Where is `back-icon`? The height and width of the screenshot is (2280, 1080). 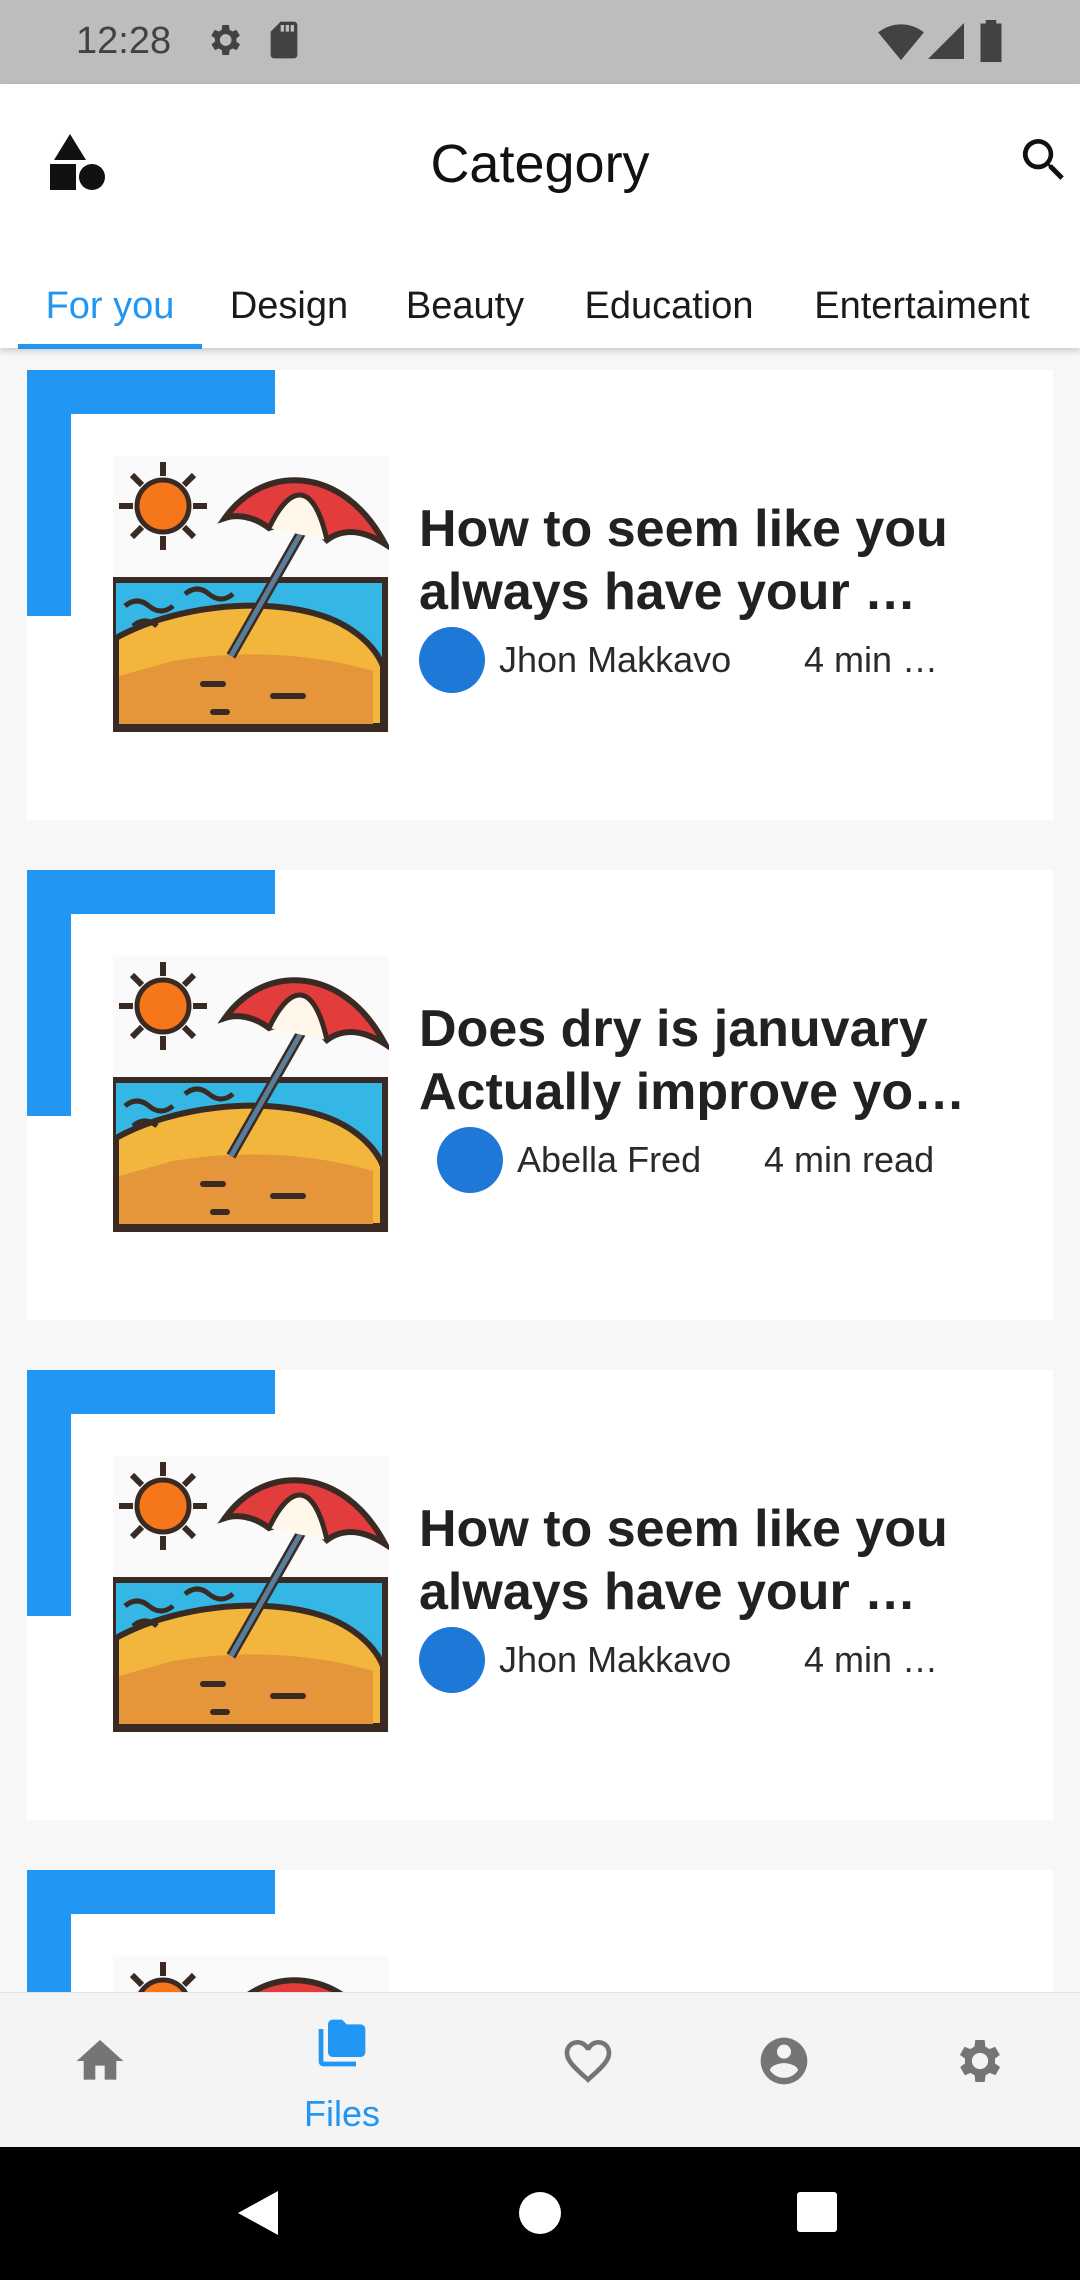
back-icon is located at coordinates (258, 2213).